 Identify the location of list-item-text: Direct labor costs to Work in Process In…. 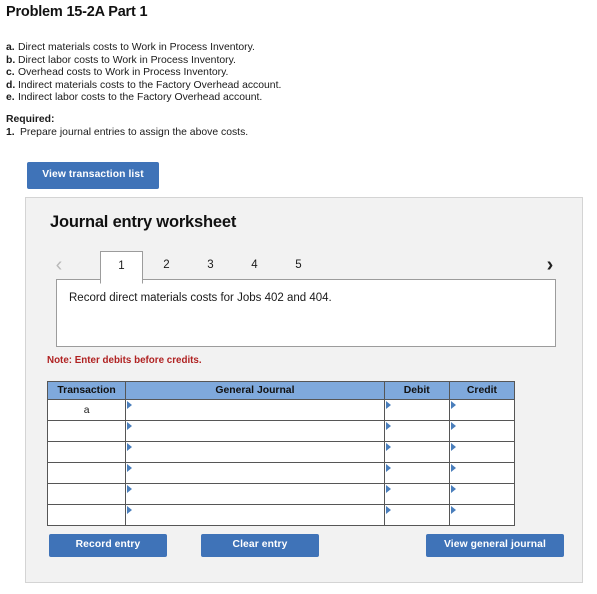
(127, 60).